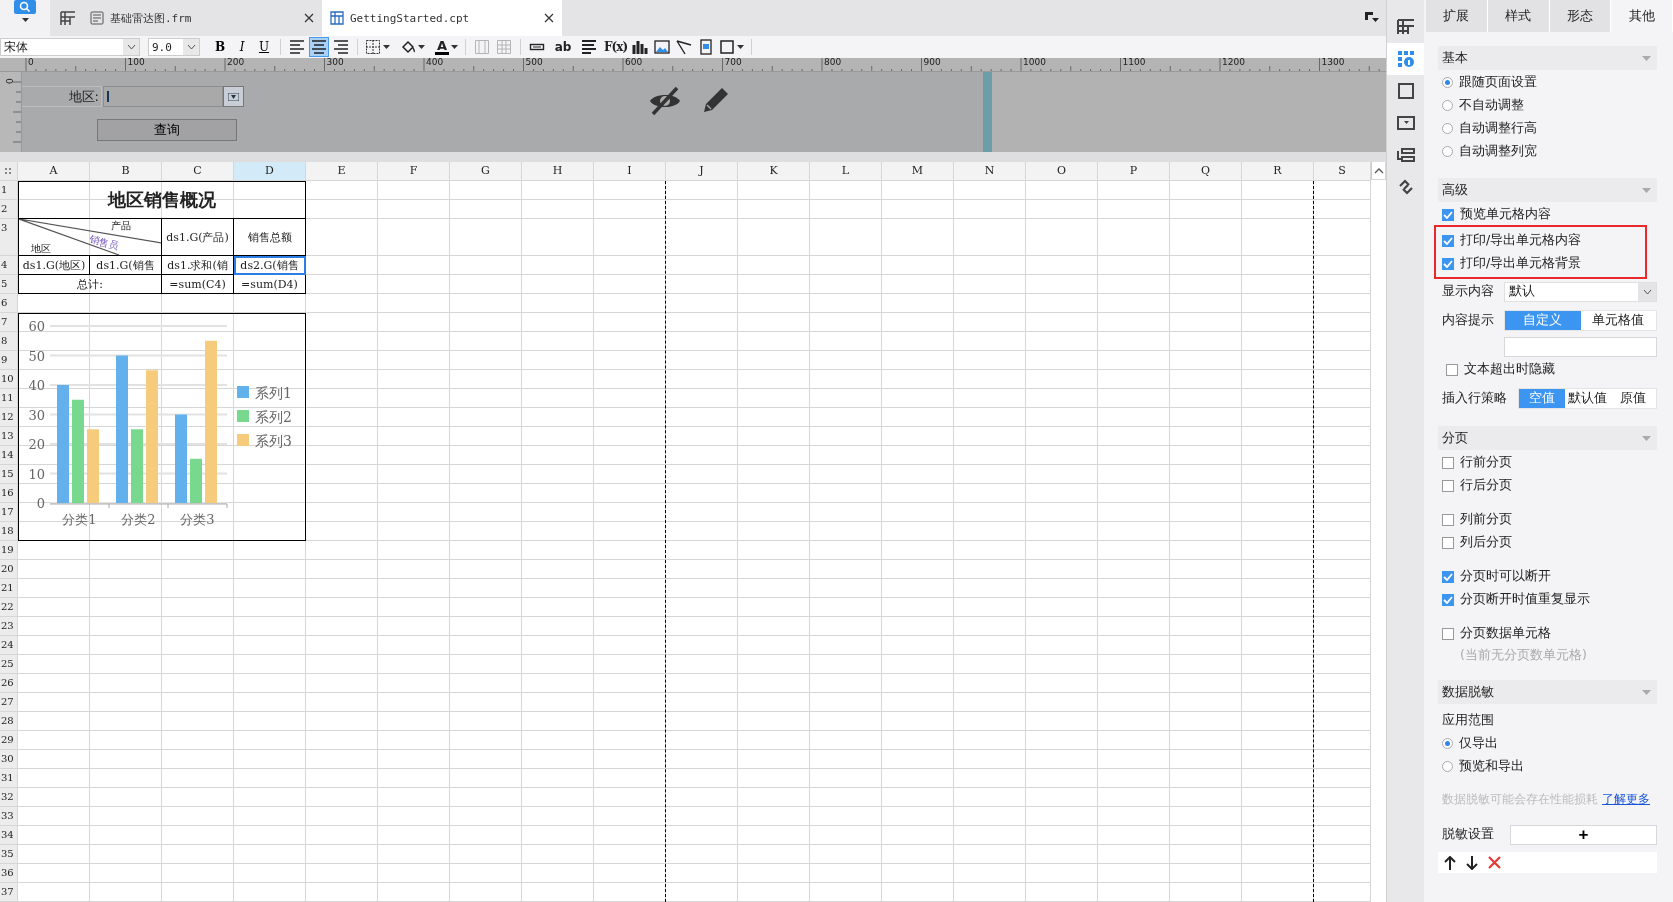  Describe the element at coordinates (9, 664) in the screenshot. I see `row-header: 25` at that location.